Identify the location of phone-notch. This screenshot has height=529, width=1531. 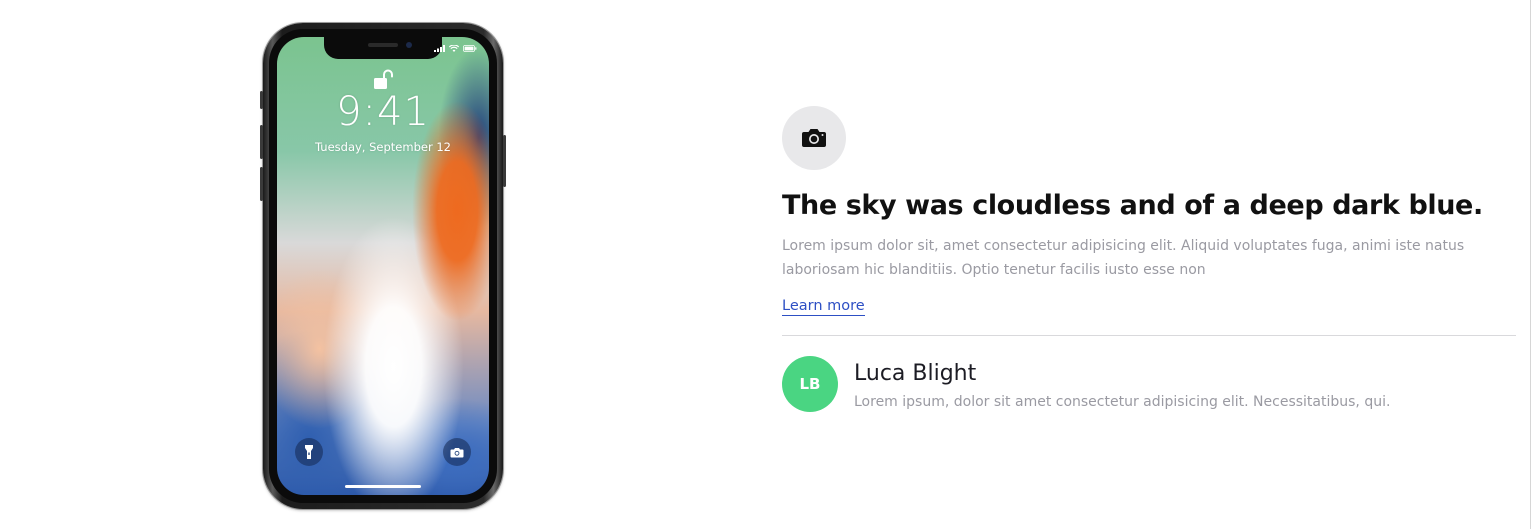
(383, 48).